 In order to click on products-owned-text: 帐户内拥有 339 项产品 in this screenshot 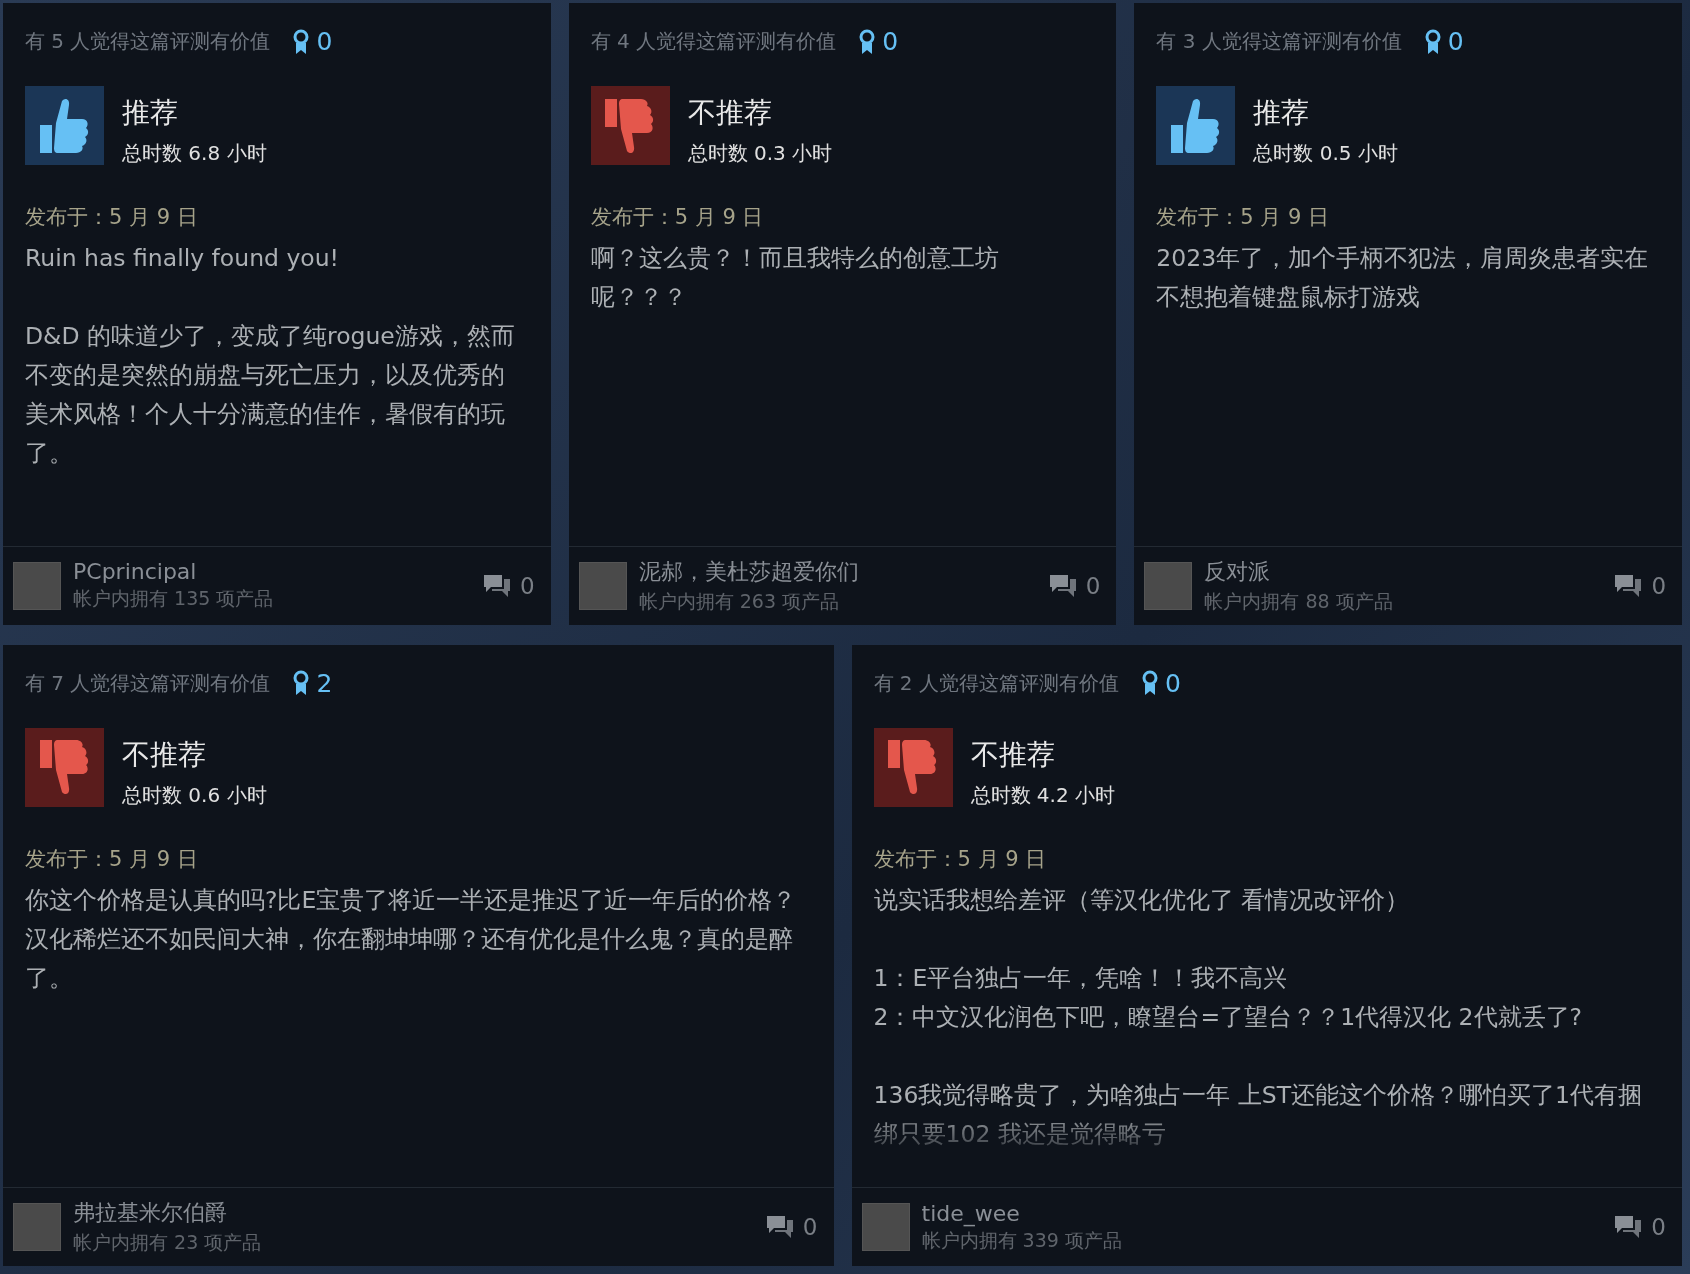, I will do `click(1022, 1240)`.